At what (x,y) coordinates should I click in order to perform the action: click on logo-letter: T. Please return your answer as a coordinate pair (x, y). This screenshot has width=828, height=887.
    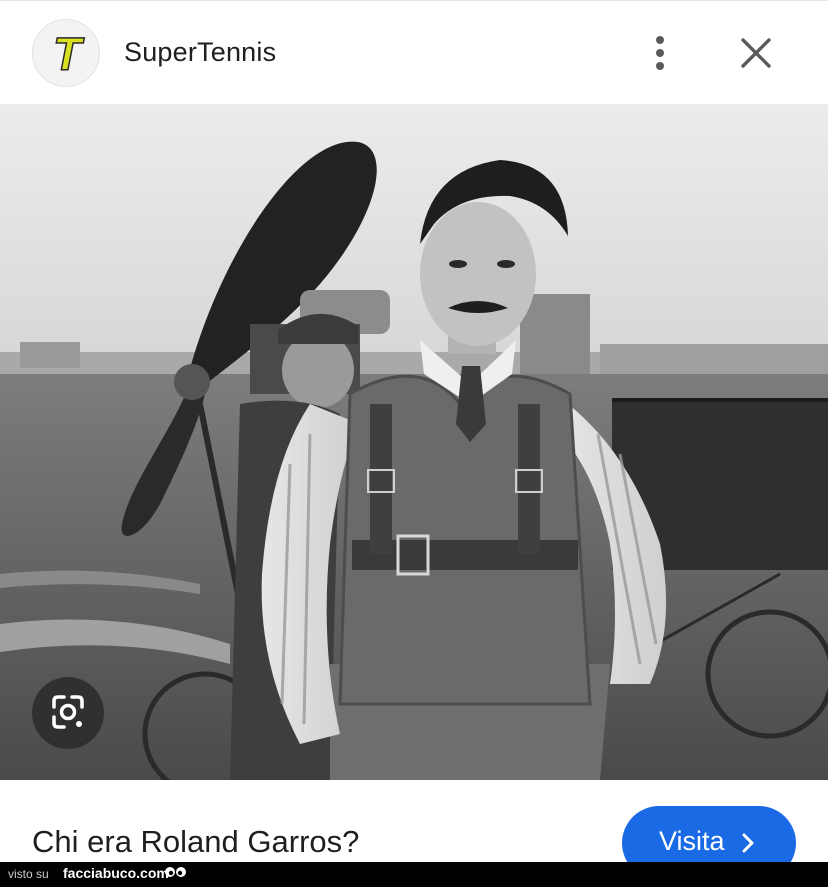
    Looking at the image, I should click on (67, 54).